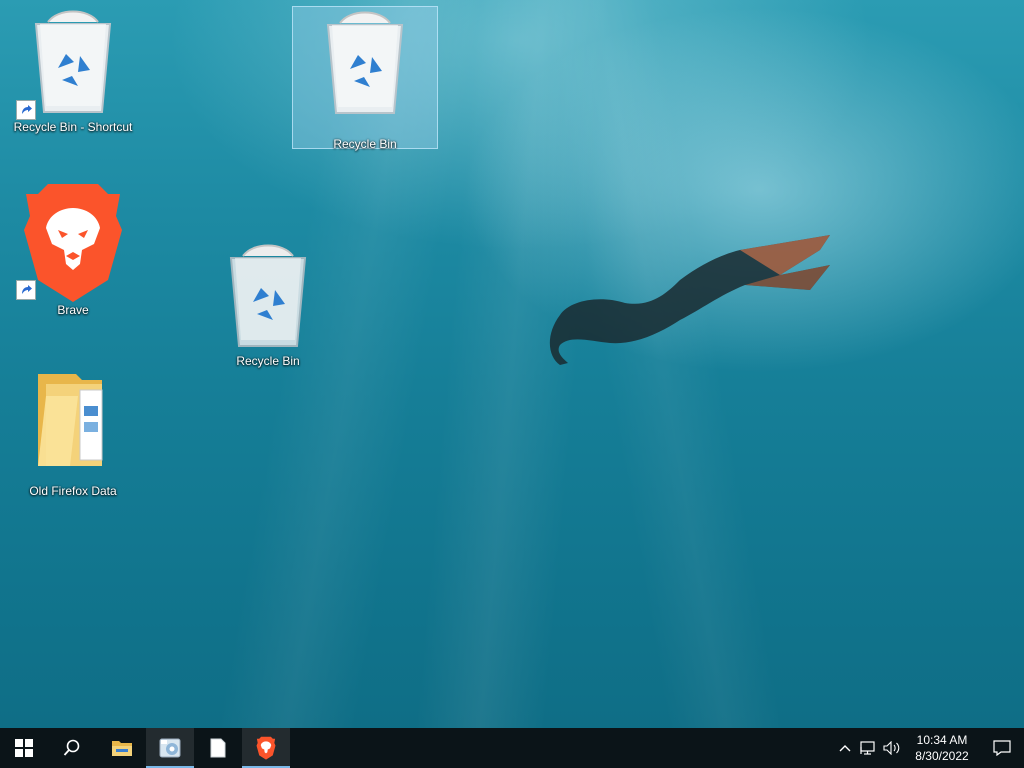  What do you see at coordinates (942, 748) in the screenshot?
I see `clock: 10:34 AM 8/30/2022` at bounding box center [942, 748].